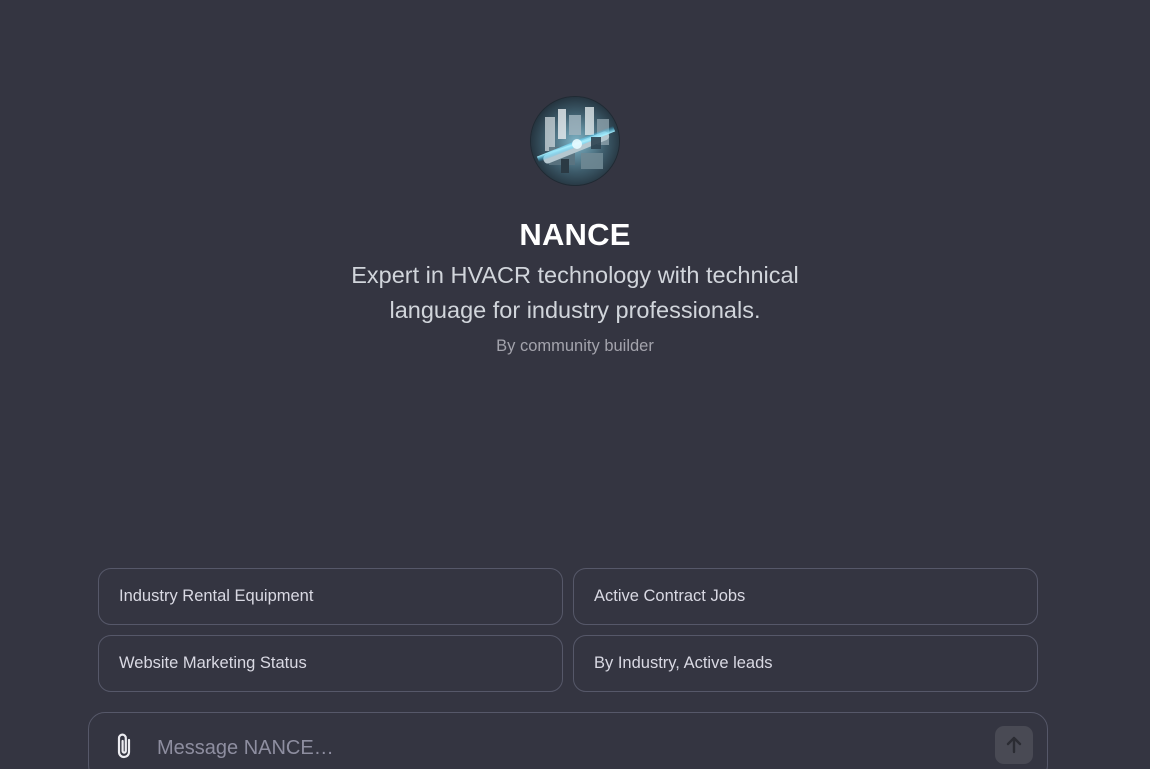  I want to click on starter-active-leads-by-industry: By Industry, Active leads, so click(805, 663).